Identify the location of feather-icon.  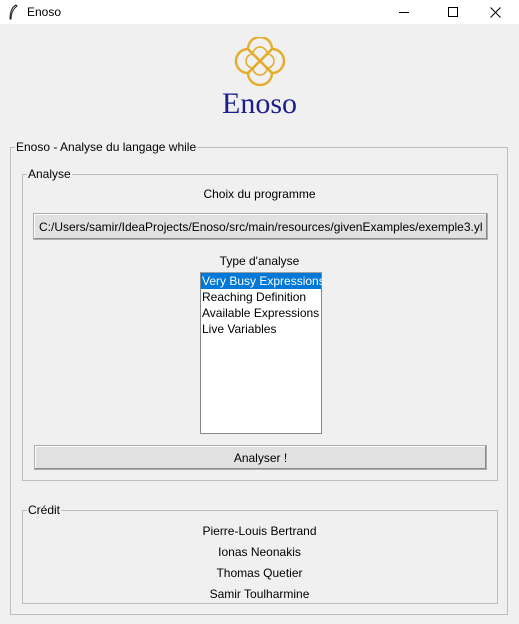
(13, 12).